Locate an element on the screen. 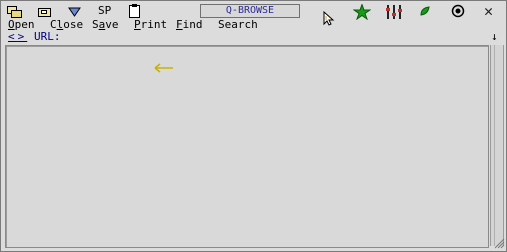  vertical-scrollbar is located at coordinates (497, 145).